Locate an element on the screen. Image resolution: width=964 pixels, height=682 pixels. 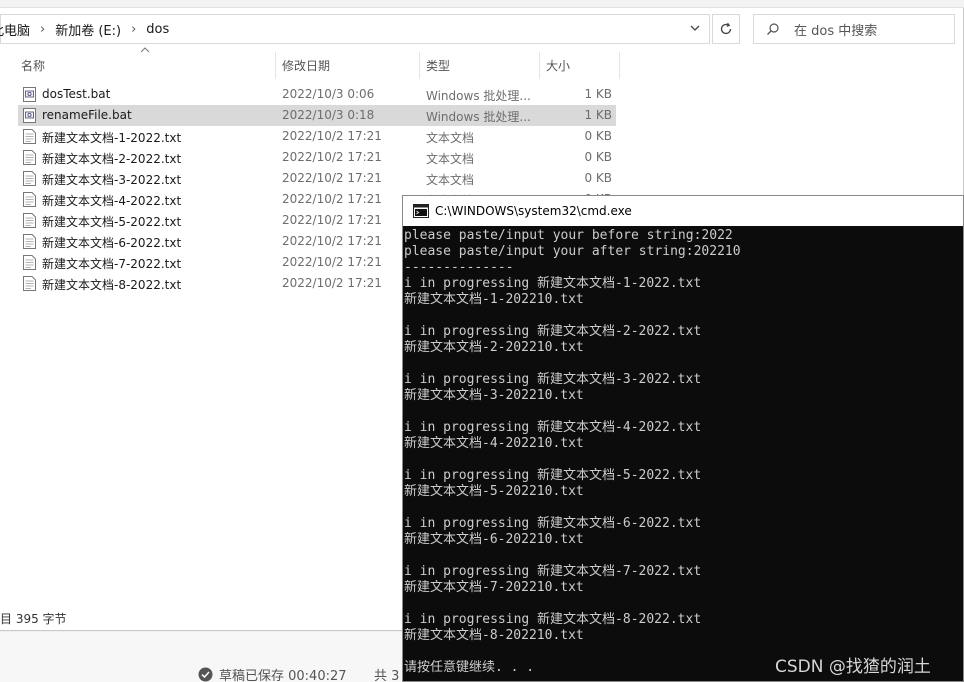
save-status: 草稿已保存 00:40:27 is located at coordinates (272, 673).